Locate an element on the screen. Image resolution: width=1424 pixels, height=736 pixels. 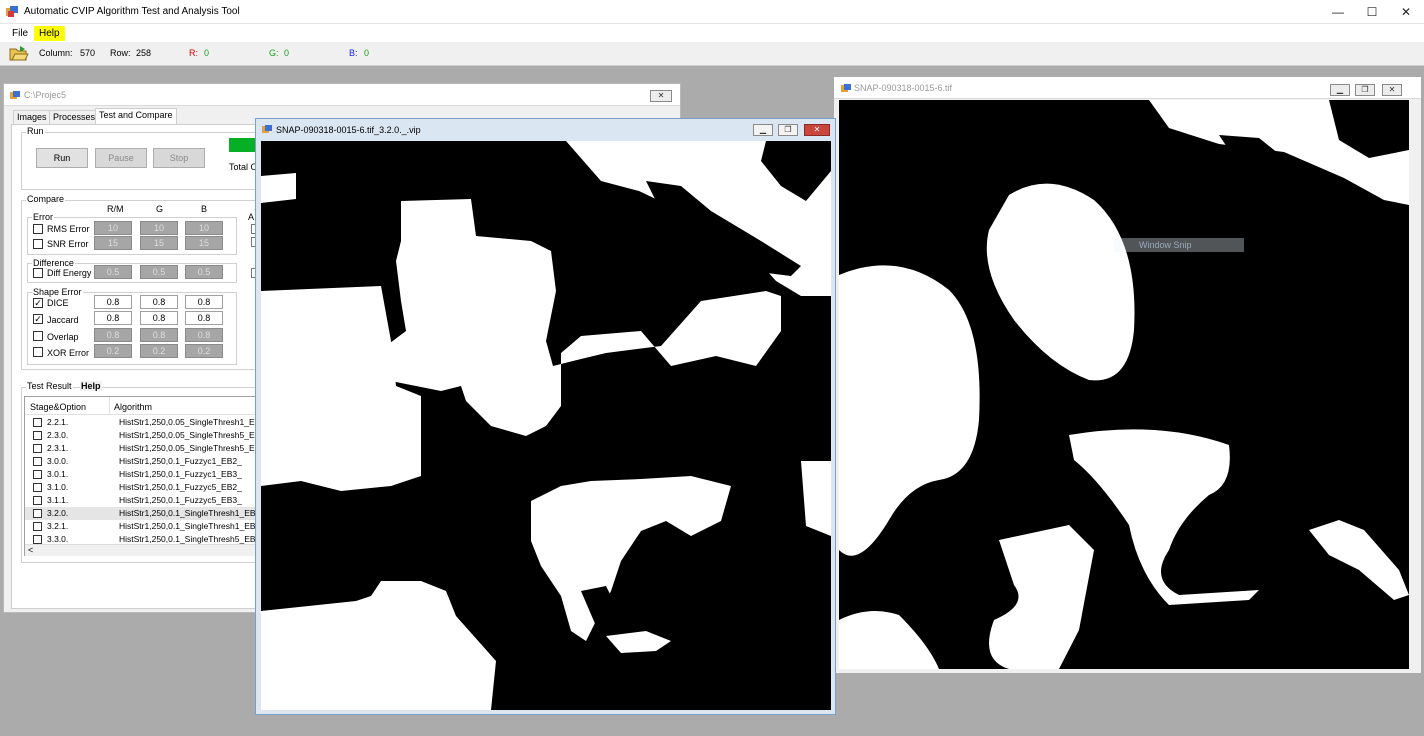
xor-r-field: 0.2 is located at coordinates (113, 351).